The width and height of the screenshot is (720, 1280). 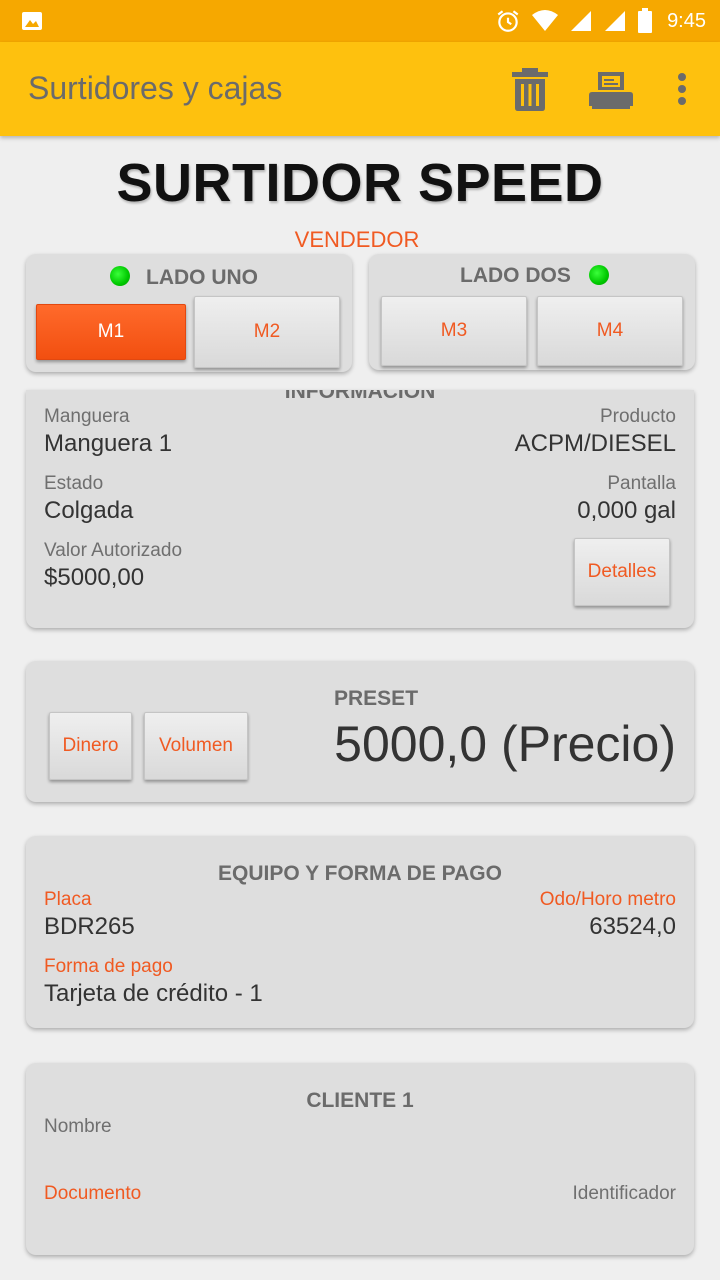 I want to click on documento-label: Documento, so click(x=93, y=1193).